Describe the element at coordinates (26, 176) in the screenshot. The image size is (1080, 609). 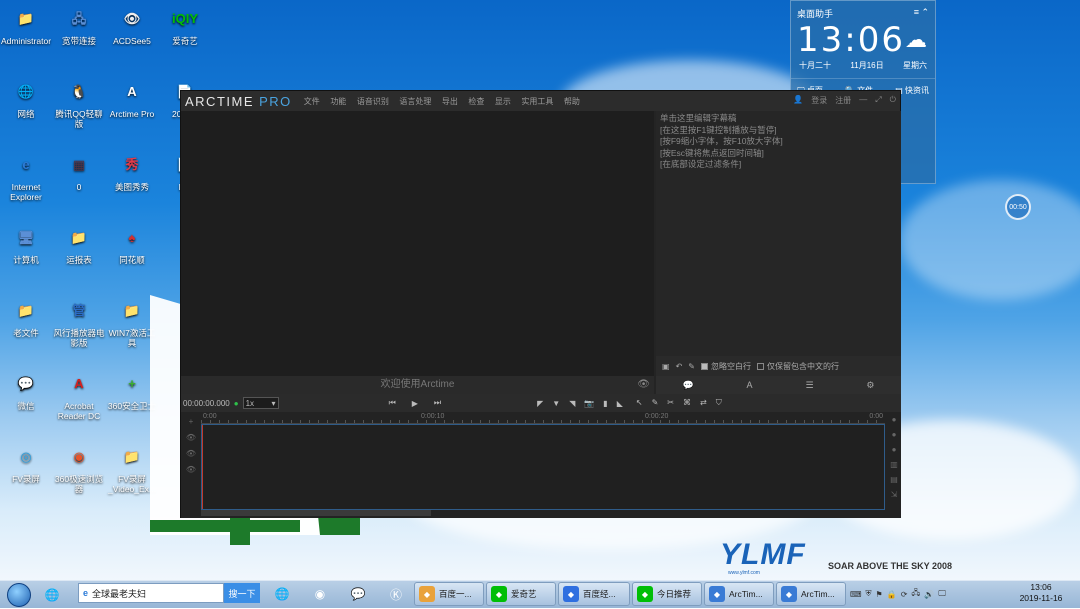
I see `desktop-icon: e Internet Explorer` at that location.